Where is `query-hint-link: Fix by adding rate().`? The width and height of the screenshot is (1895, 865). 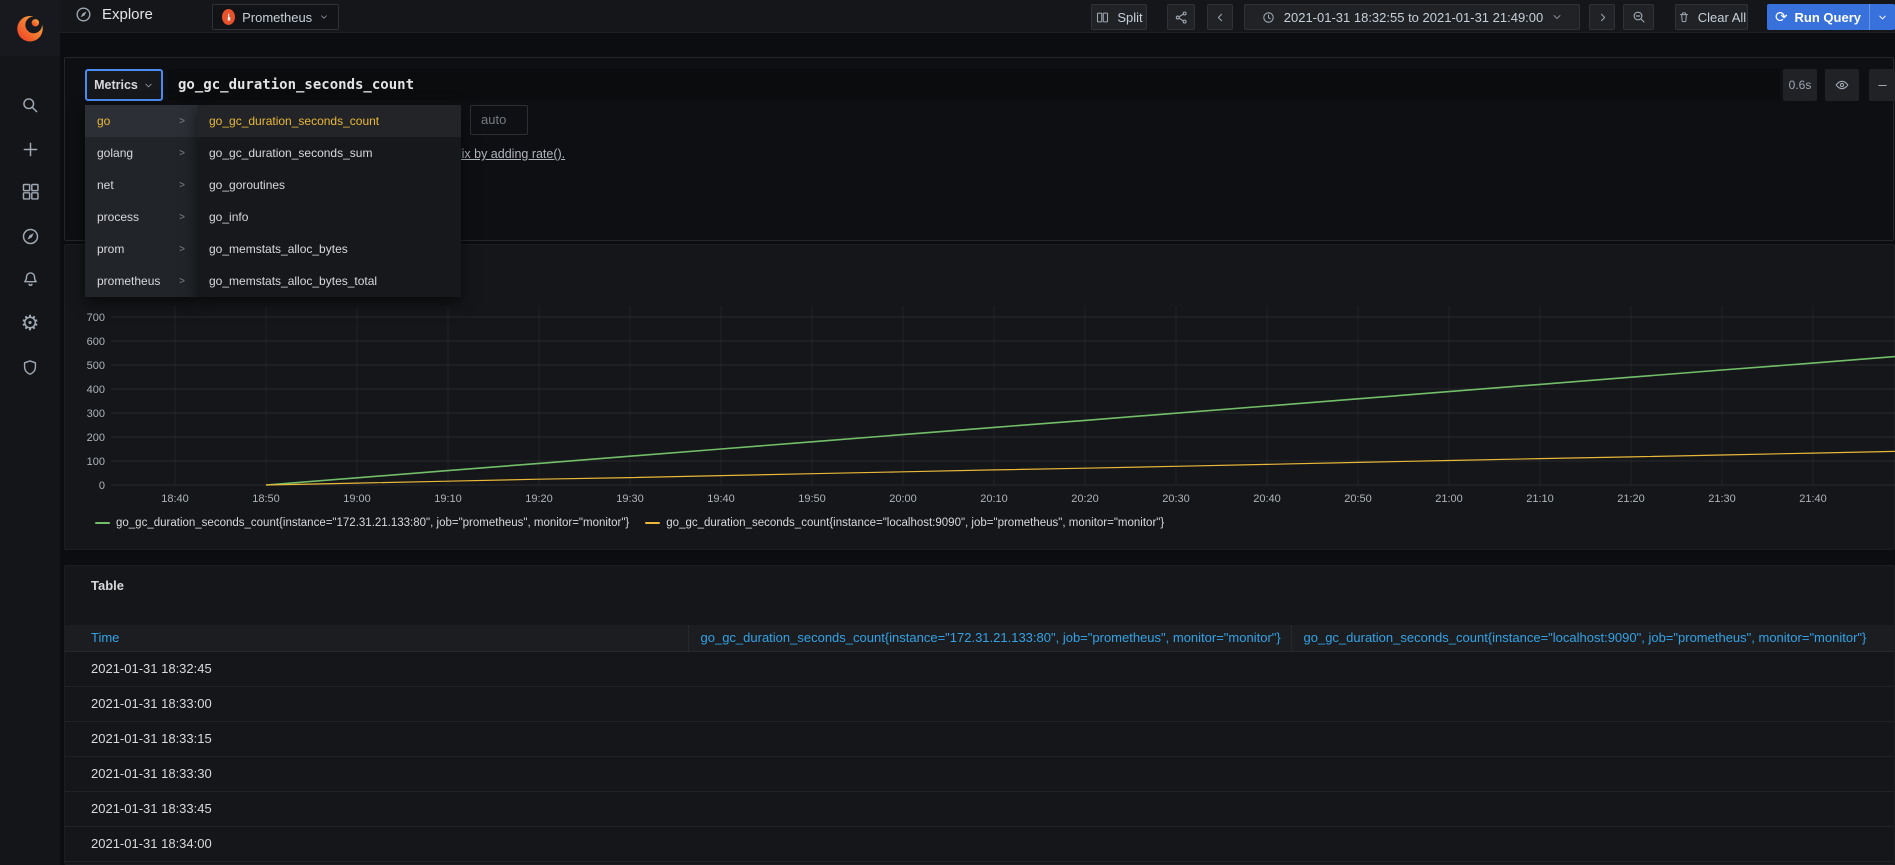
query-hint-link: Fix by adding rate(). is located at coordinates (509, 154).